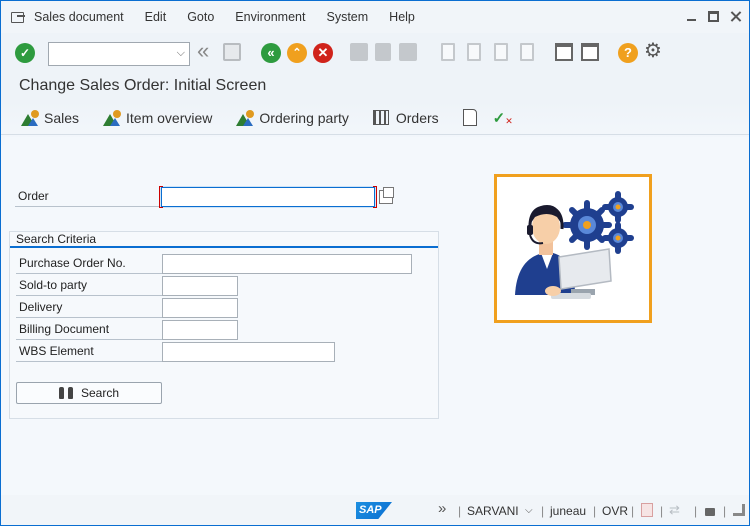 The height and width of the screenshot is (526, 750). Describe the element at coordinates (304, 117) in the screenshot. I see `ordering-party-label: Ordering party` at that location.